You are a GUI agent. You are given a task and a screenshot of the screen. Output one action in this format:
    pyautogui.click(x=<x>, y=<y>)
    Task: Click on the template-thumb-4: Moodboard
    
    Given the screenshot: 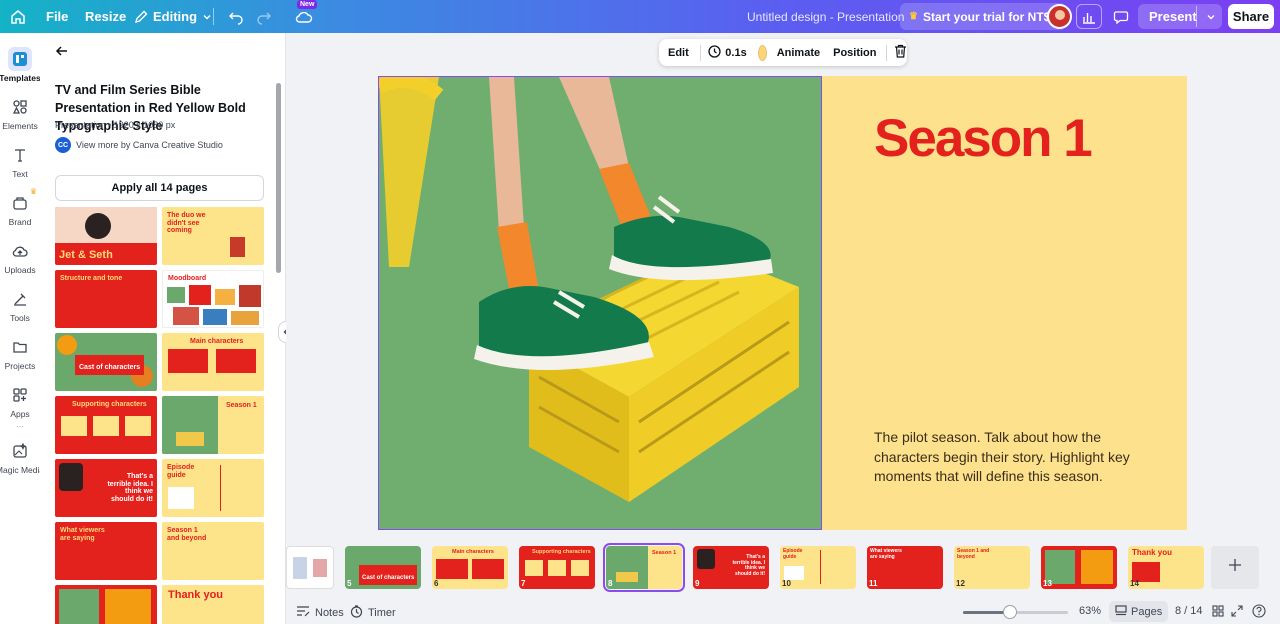 What is the action you would take?
    pyautogui.click(x=213, y=299)
    